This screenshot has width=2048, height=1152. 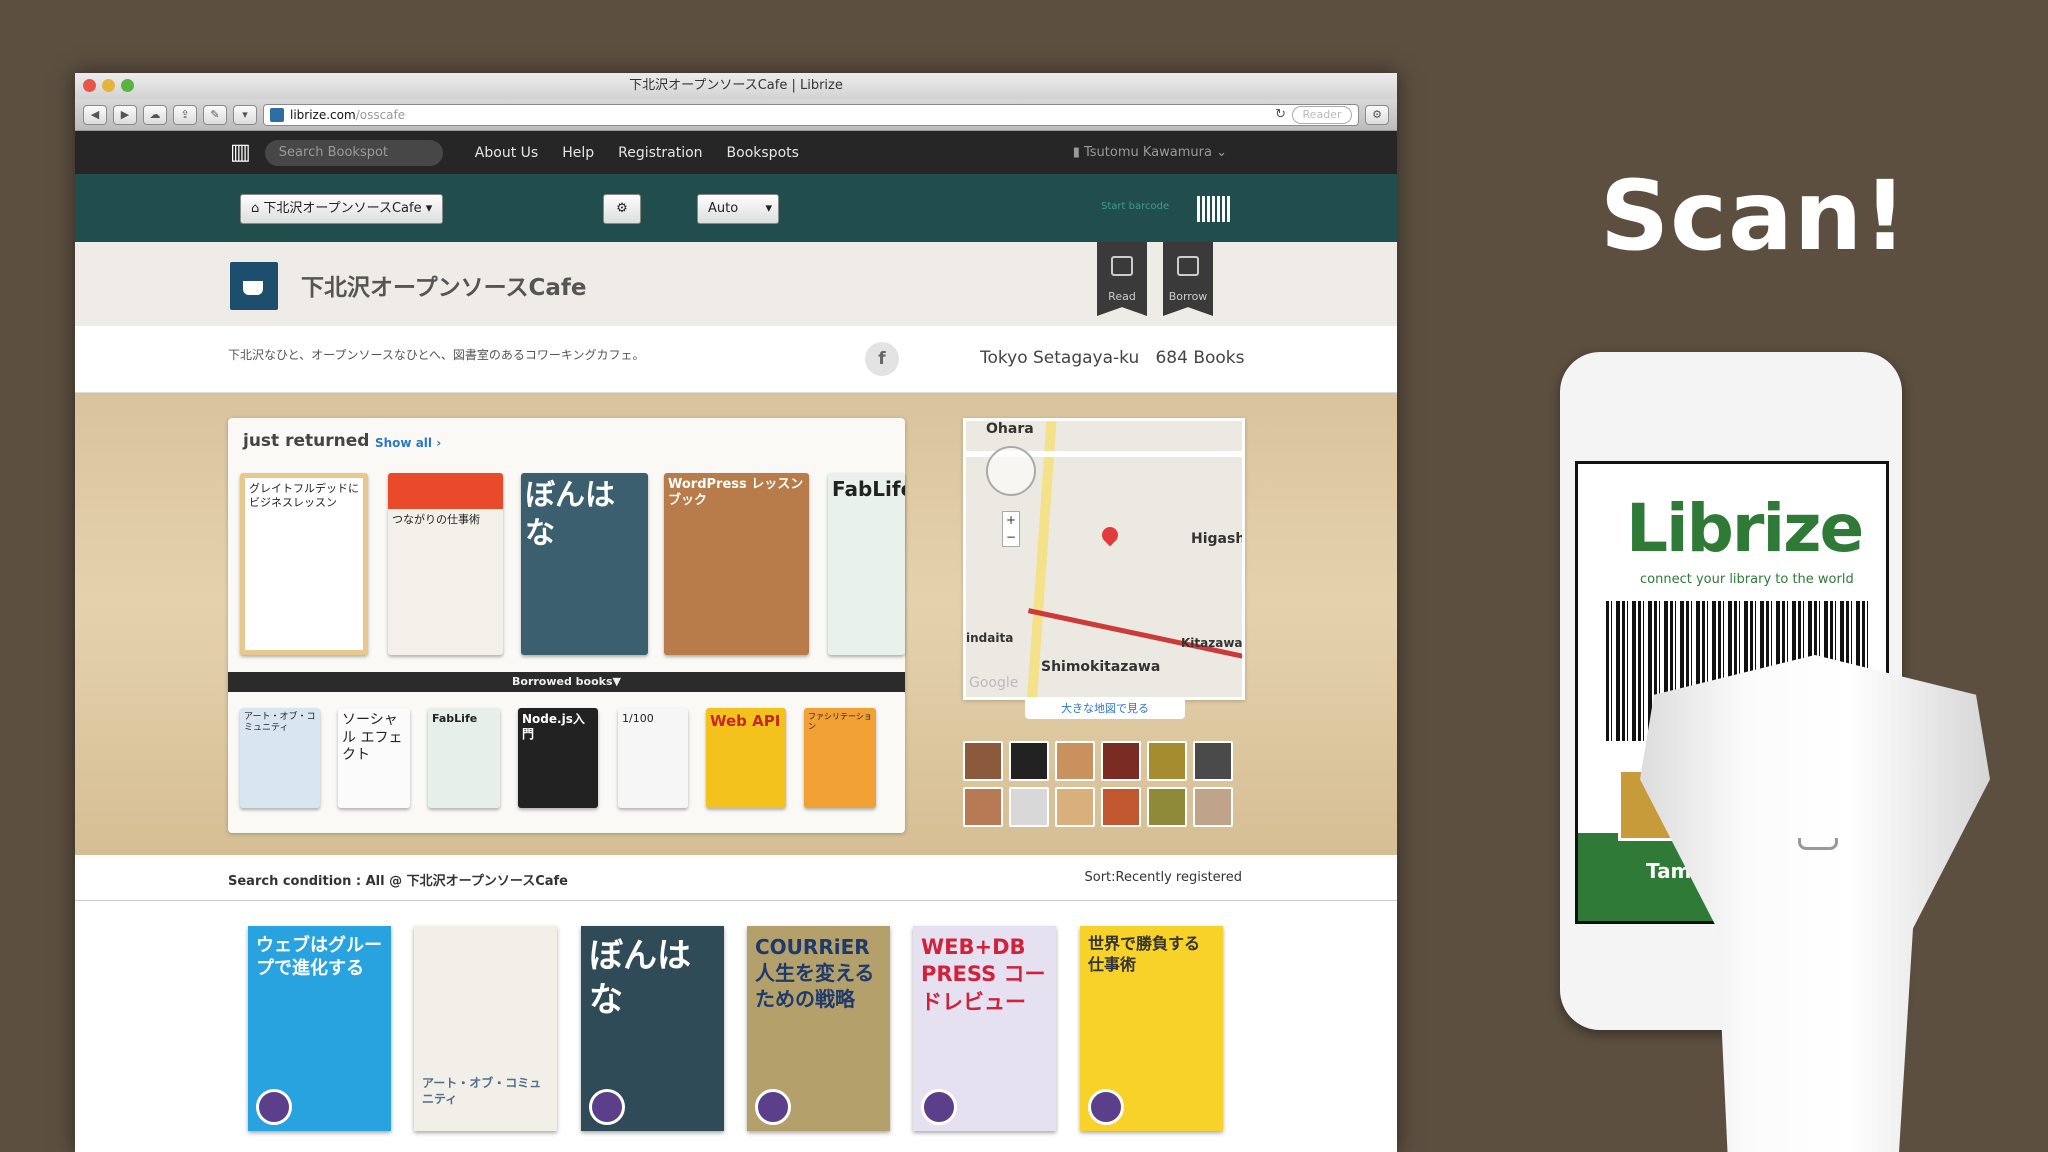 I want to click on zoom-window-button, so click(x=127, y=85).